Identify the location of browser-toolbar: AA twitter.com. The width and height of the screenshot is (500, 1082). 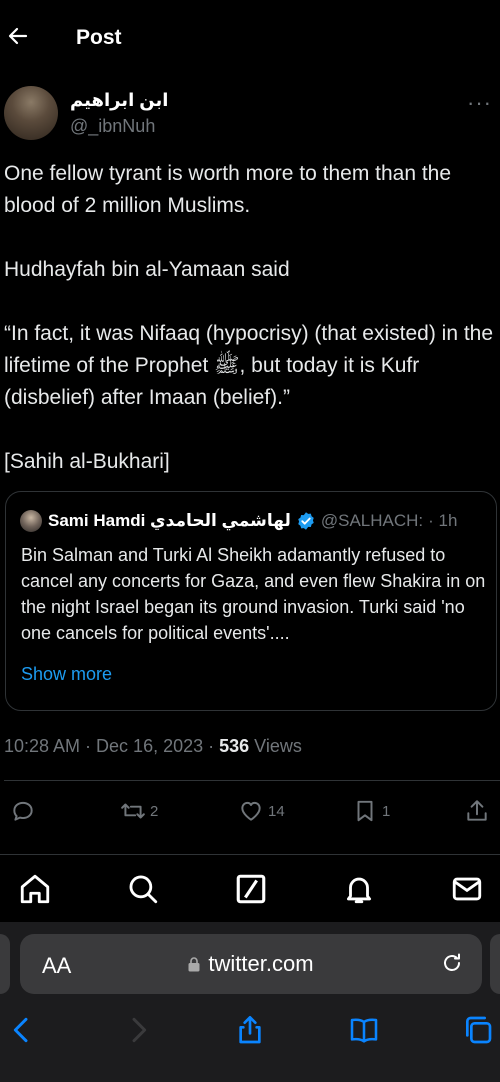
(250, 1002).